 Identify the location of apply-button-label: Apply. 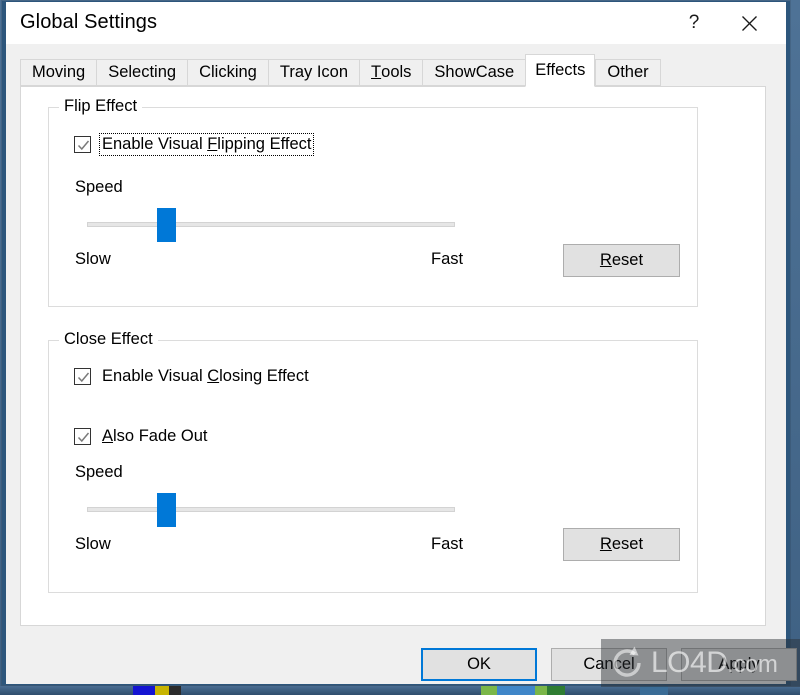
(739, 664).